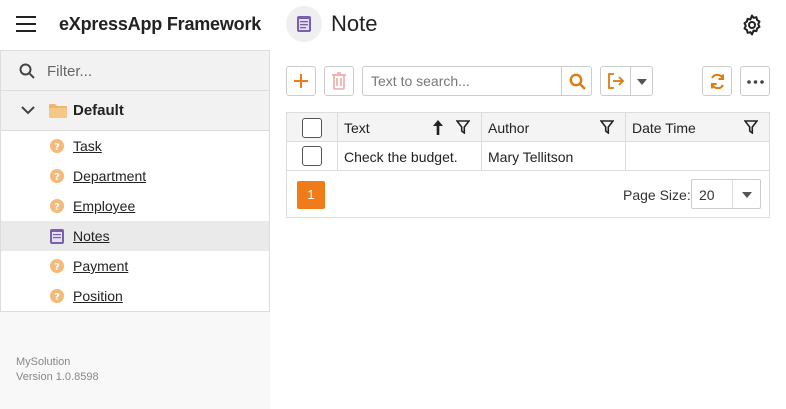  I want to click on sidebar-item-label: Employee, so click(104, 206).